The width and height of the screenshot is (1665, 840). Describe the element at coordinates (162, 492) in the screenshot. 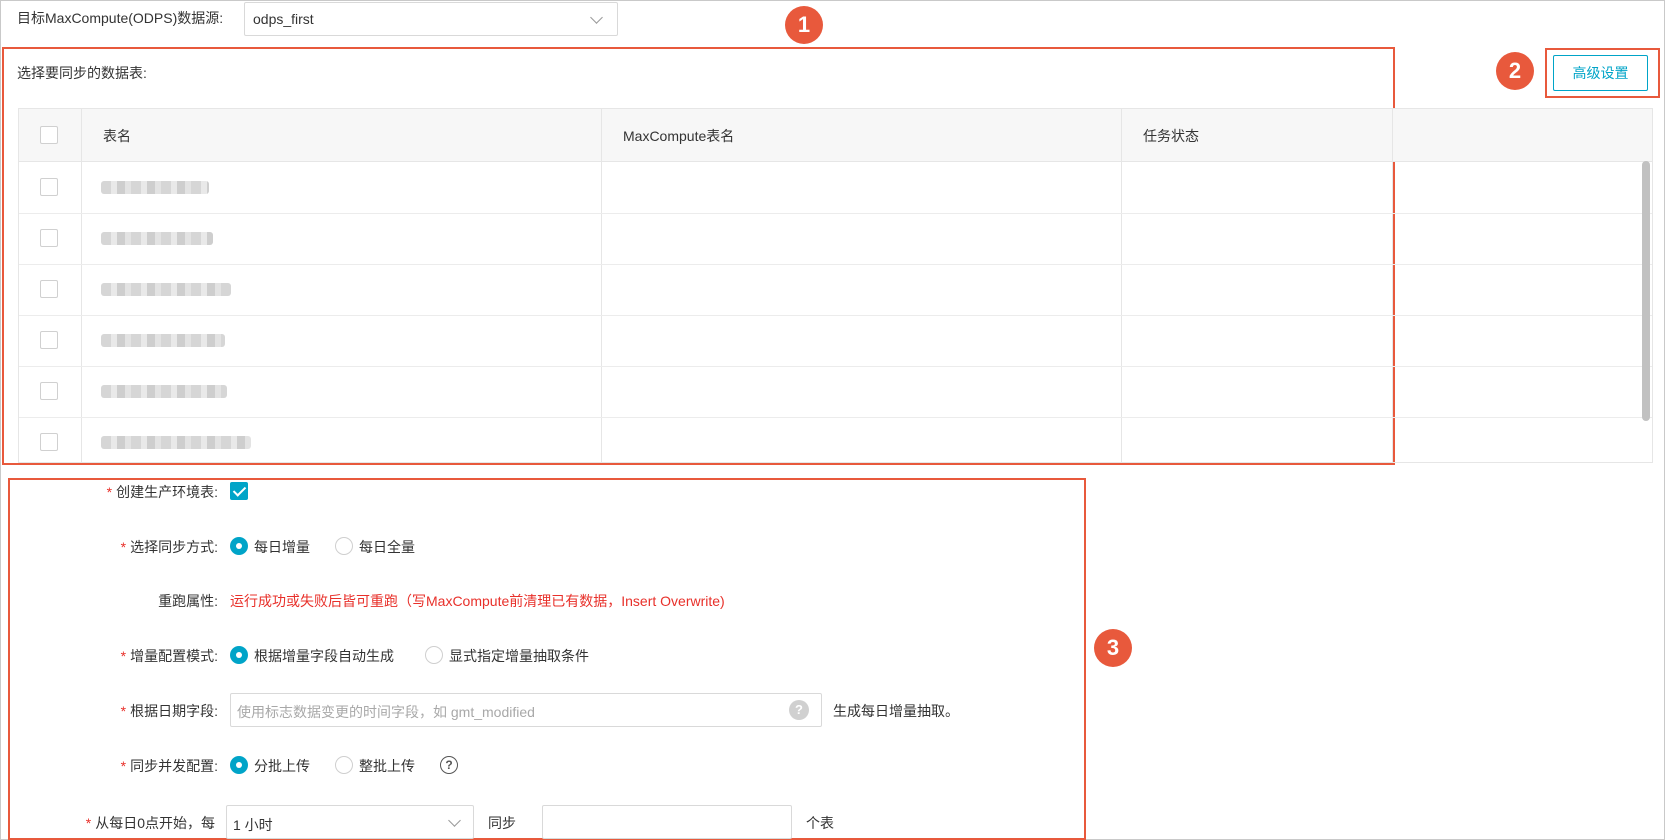

I see `create-prod-table-label: * 创建生产环境表:` at that location.